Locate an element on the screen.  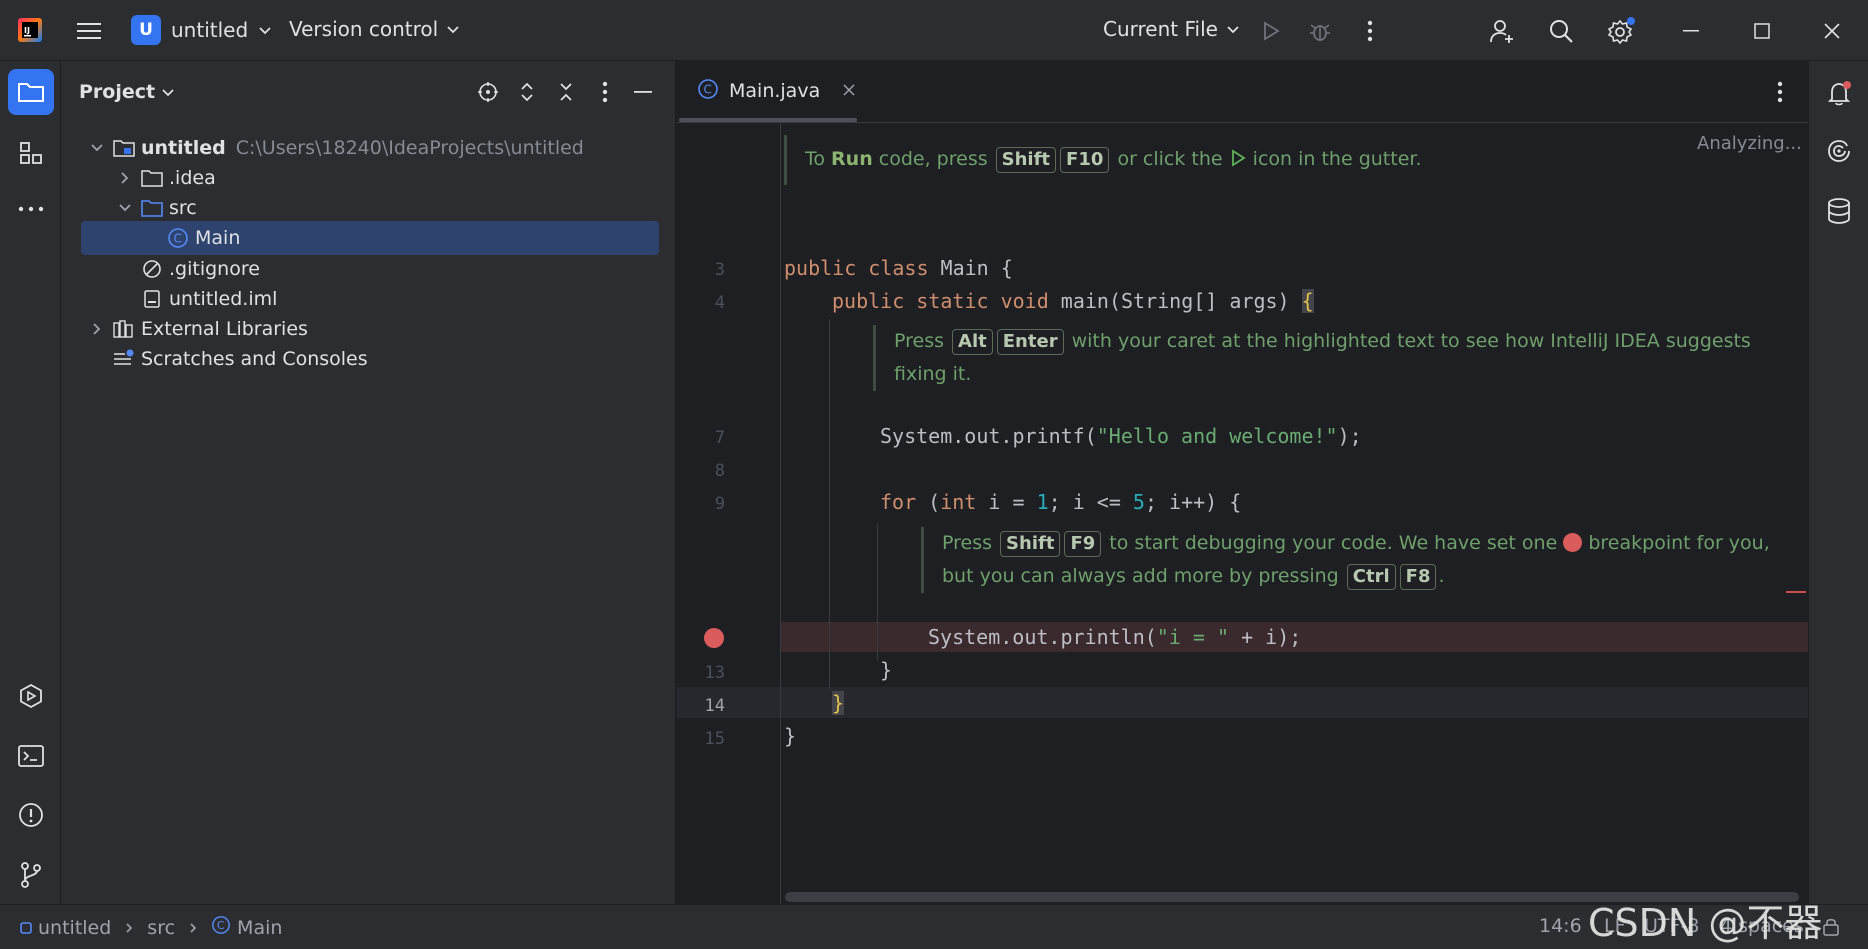
expand-all-icon is located at coordinates (527, 92).